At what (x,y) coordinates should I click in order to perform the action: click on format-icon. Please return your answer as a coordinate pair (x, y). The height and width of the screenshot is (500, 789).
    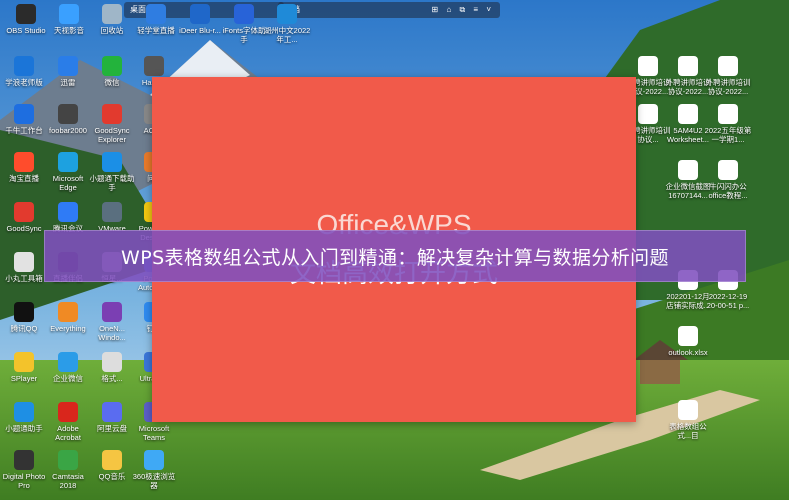
    Looking at the image, I should click on (112, 362).